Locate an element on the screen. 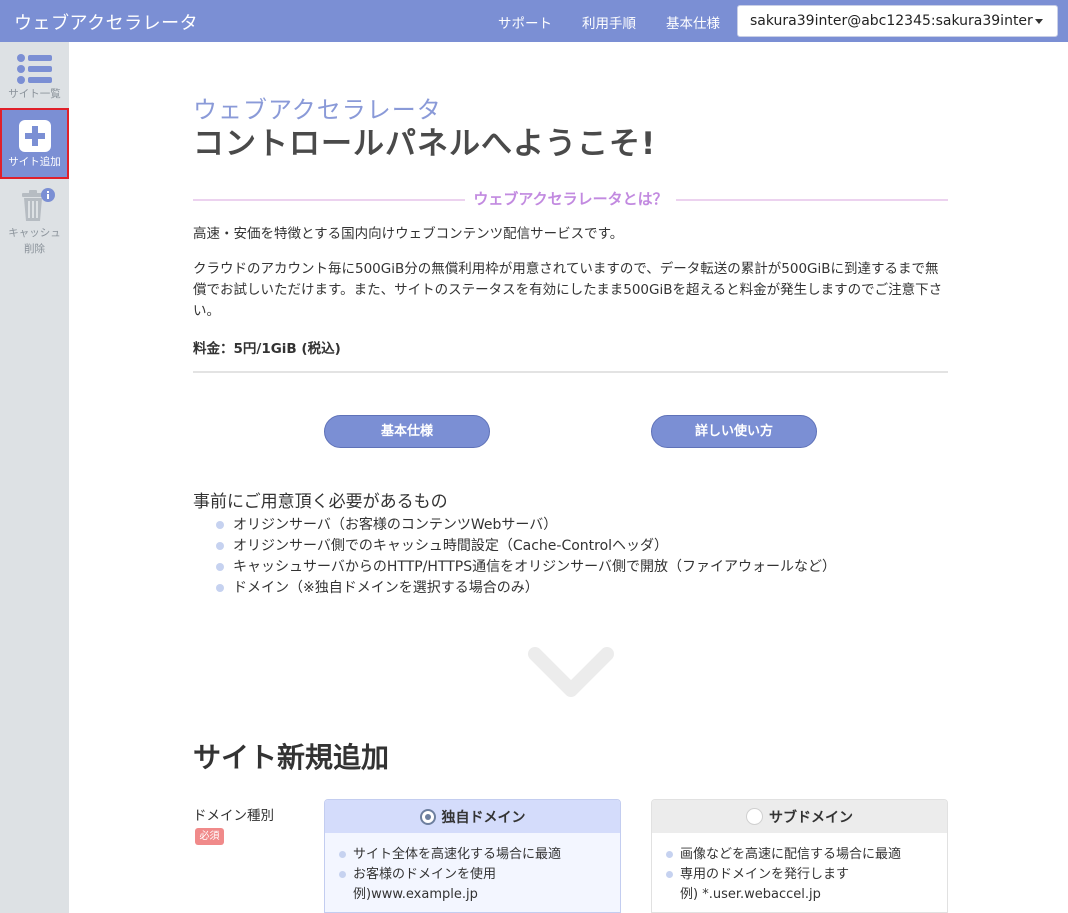 Image resolution: width=1068 pixels, height=913 pixels. domain-type-label: ドメイン種別 is located at coordinates (233, 816).